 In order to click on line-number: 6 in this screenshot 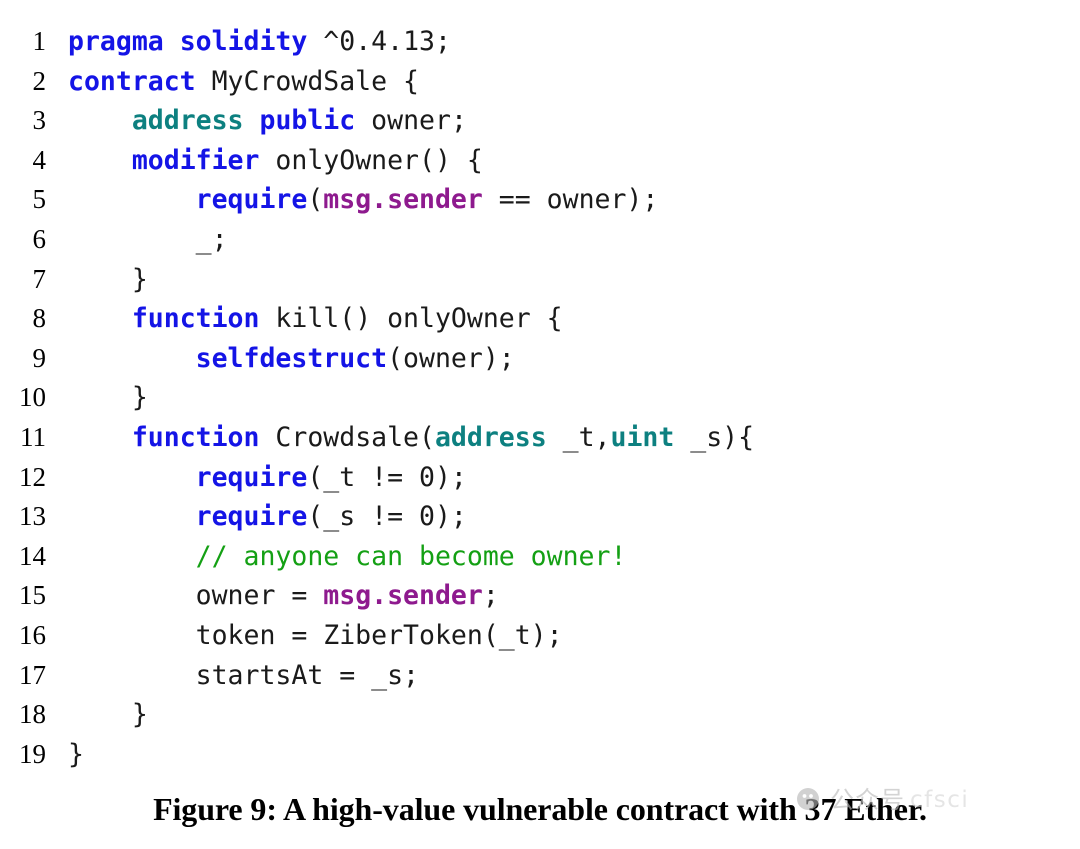, I will do `click(39, 238)`.